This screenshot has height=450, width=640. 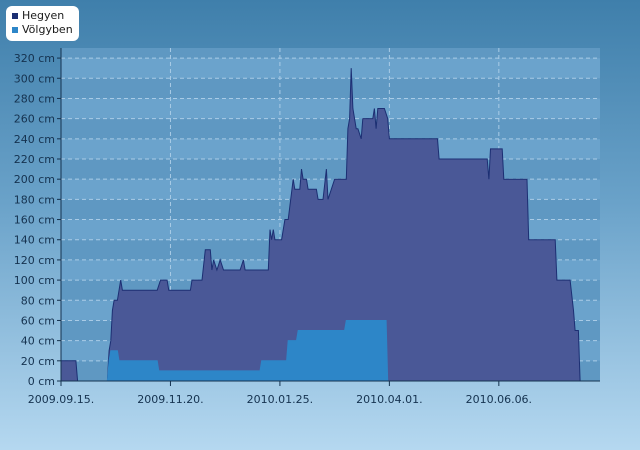 I want to click on legend: Hegyen Völgyben, so click(x=42, y=23).